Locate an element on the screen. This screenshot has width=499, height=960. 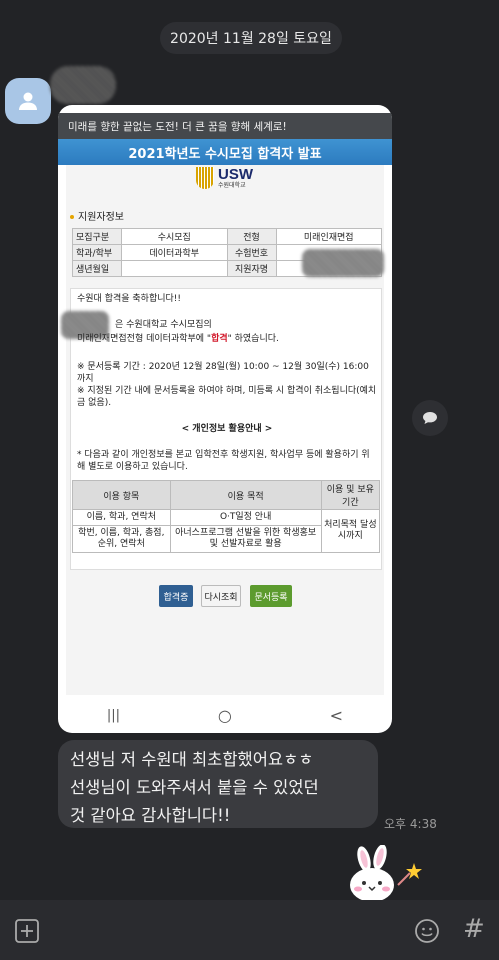
university-logo: USW 수원대학교 is located at coordinates (224, 178).